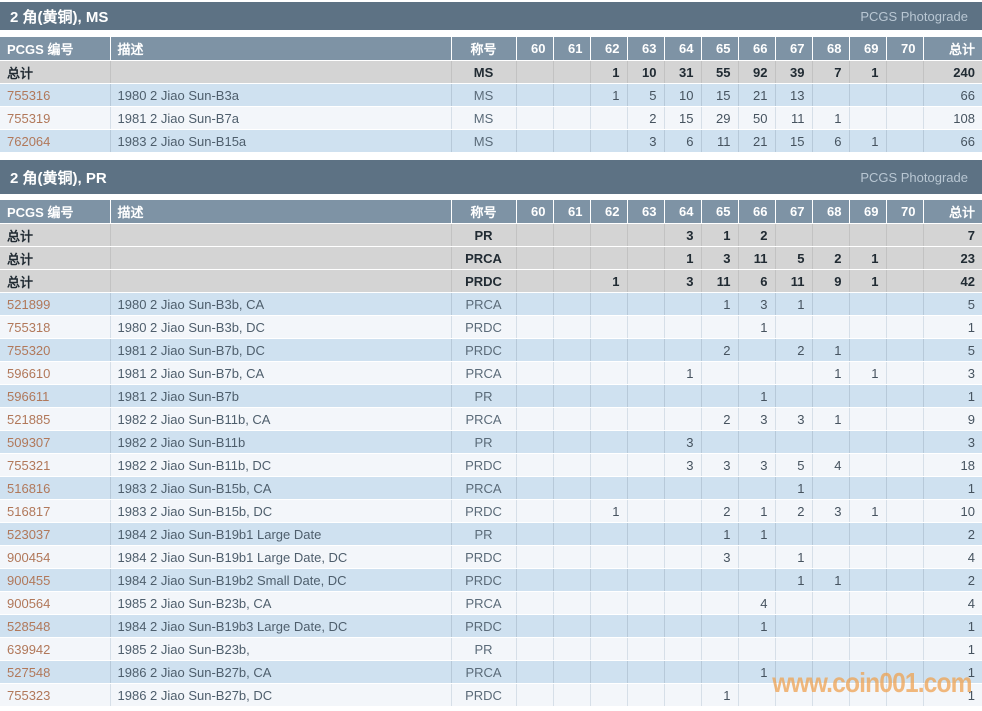 This screenshot has height=711, width=982. I want to click on grade-64-count-cell: 6, so click(682, 141).